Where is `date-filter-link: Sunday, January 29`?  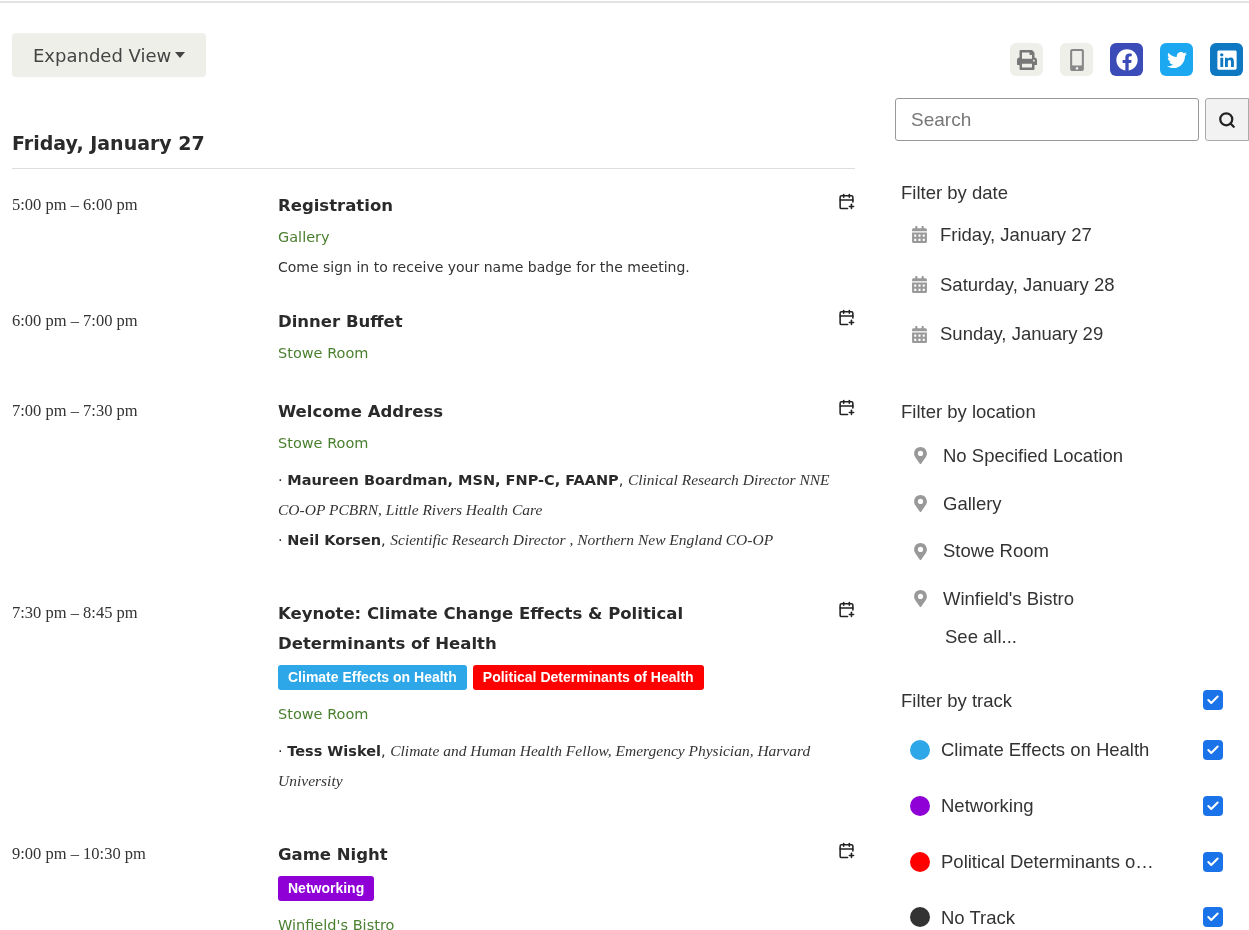
date-filter-link: Sunday, January 29 is located at coordinates (1022, 334).